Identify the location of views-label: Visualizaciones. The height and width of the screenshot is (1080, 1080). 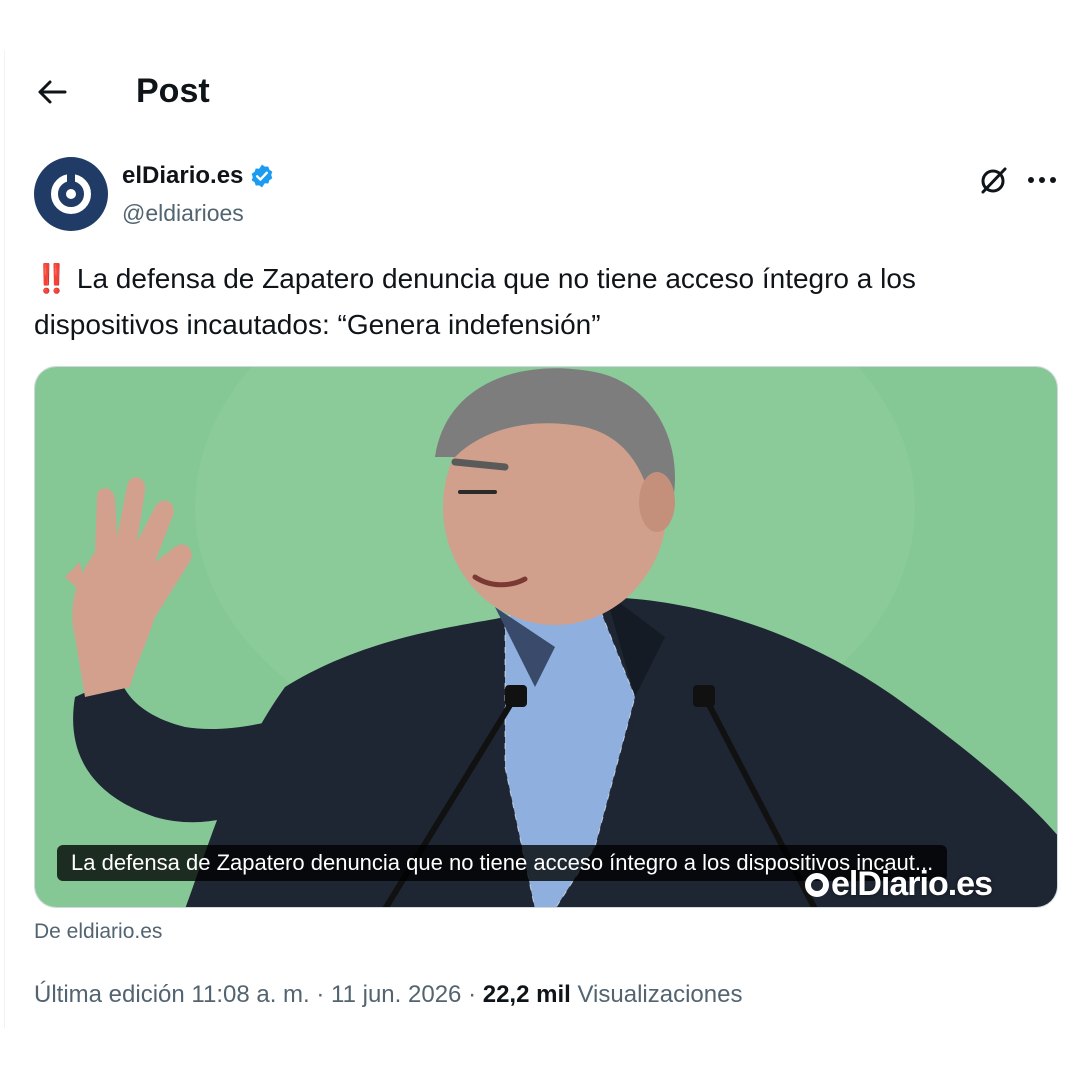
(659, 994).